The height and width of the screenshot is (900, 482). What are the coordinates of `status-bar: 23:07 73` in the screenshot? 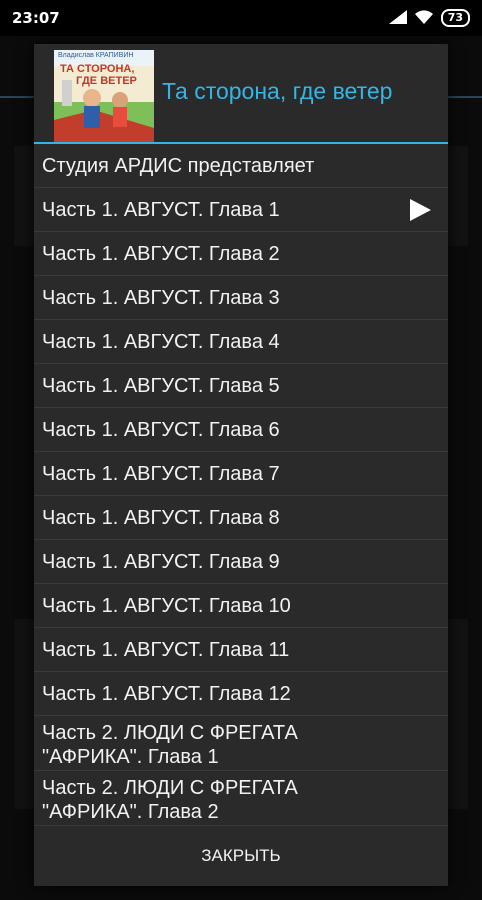 It's located at (241, 18).